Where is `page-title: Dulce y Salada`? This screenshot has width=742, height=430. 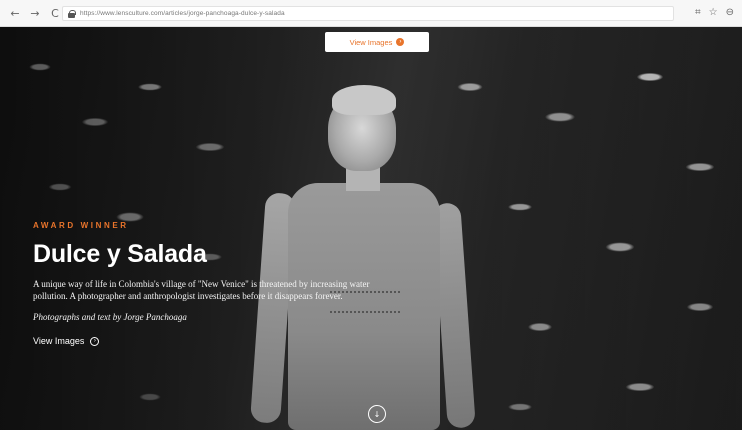 page-title: Dulce y Salada is located at coordinates (120, 254).